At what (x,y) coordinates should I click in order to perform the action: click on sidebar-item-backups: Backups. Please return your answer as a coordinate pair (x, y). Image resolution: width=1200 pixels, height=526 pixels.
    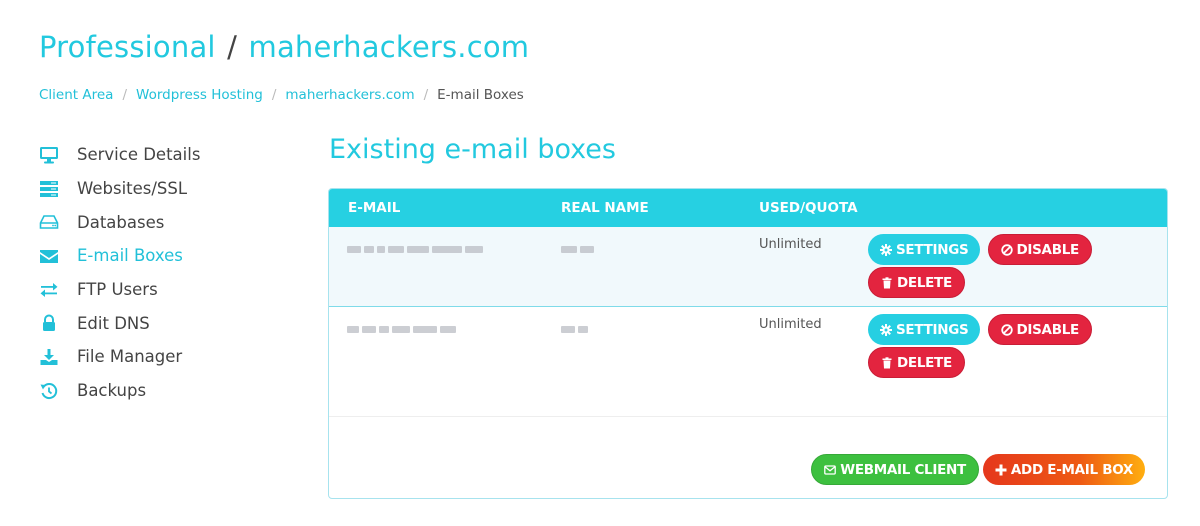
    Looking at the image, I should click on (163, 391).